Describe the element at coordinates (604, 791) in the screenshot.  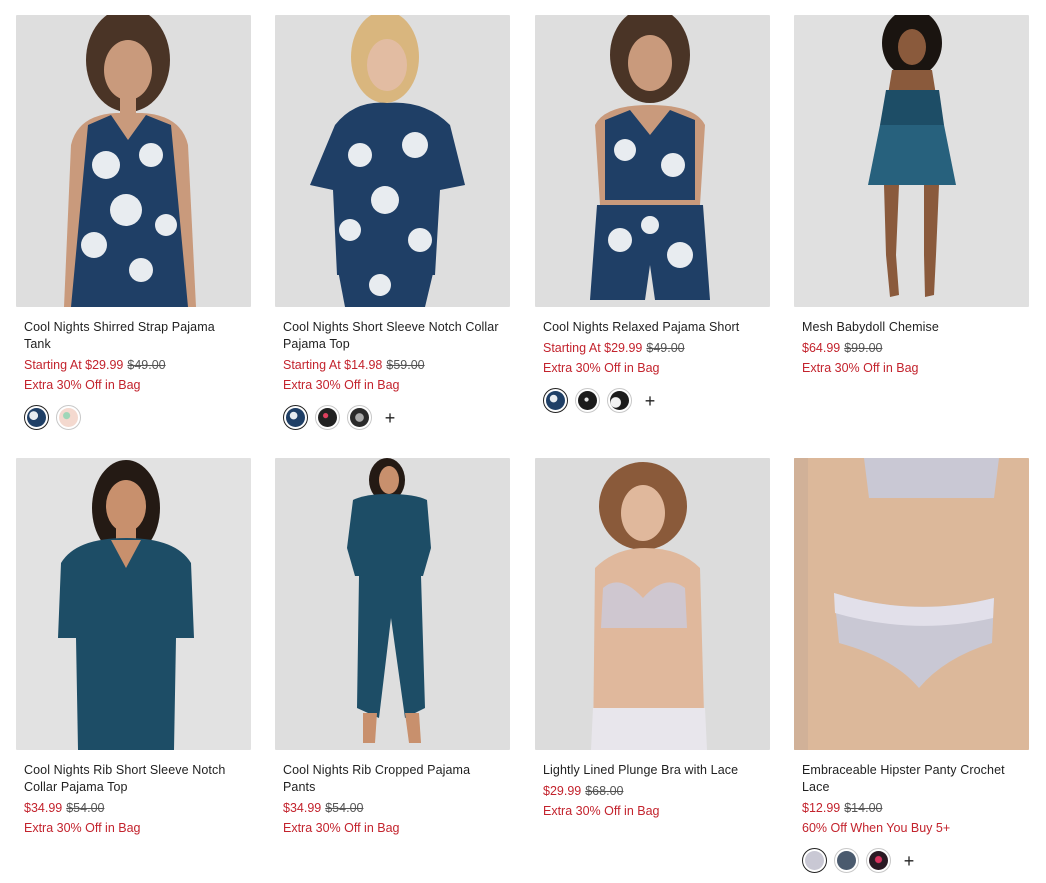
I see `original-price: $68.00` at that location.